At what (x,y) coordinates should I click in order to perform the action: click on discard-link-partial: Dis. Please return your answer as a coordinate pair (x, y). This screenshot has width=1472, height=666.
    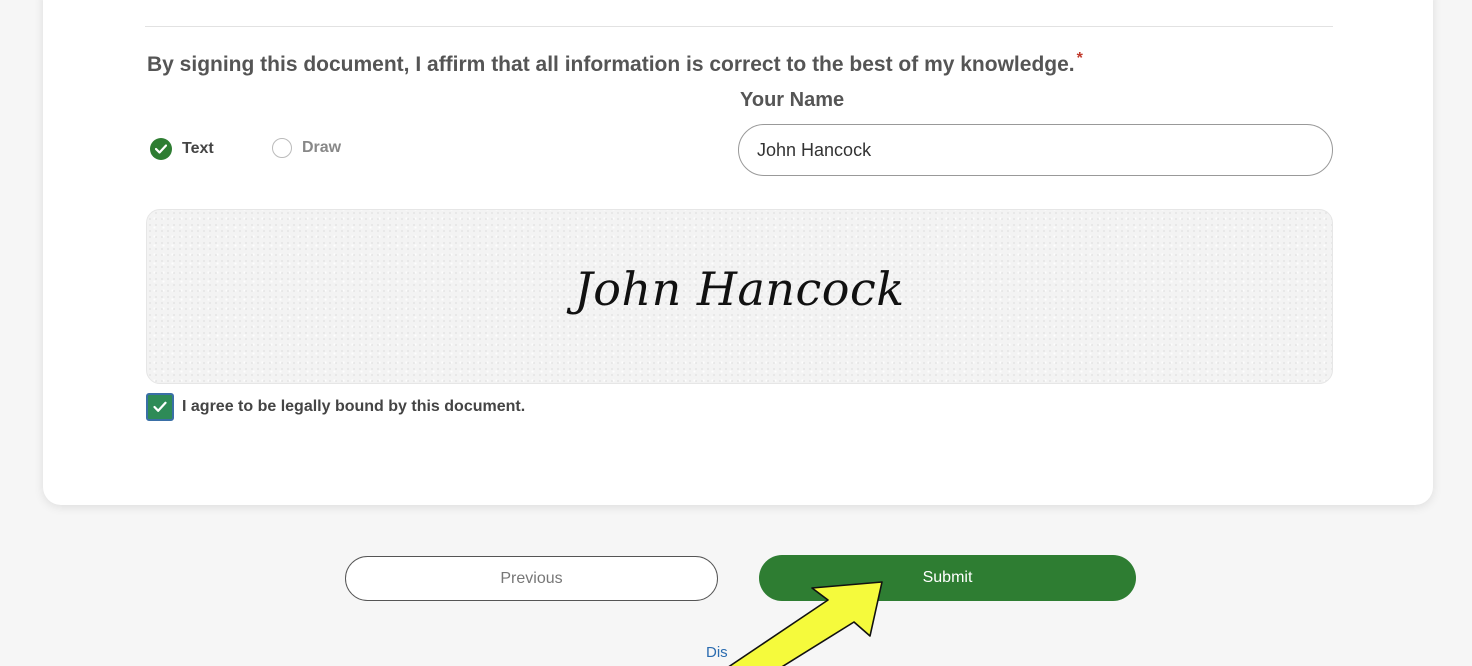
    Looking at the image, I should click on (717, 652).